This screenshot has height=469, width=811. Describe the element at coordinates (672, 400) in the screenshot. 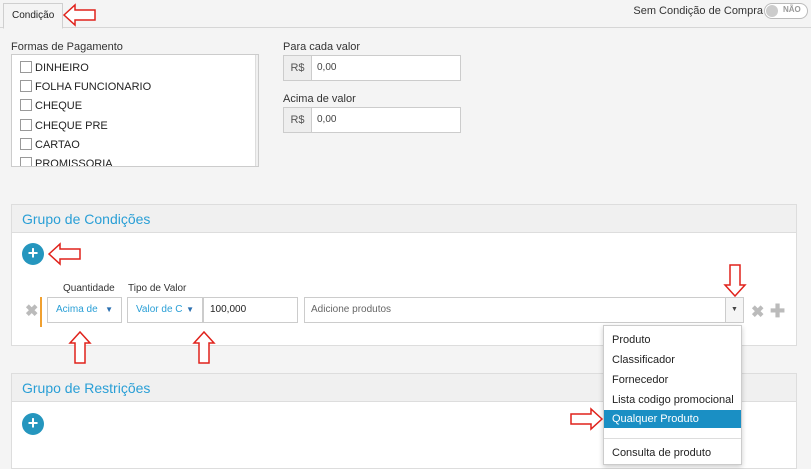

I see `menu-item-lista-codigo: Lista codigo promocional` at that location.